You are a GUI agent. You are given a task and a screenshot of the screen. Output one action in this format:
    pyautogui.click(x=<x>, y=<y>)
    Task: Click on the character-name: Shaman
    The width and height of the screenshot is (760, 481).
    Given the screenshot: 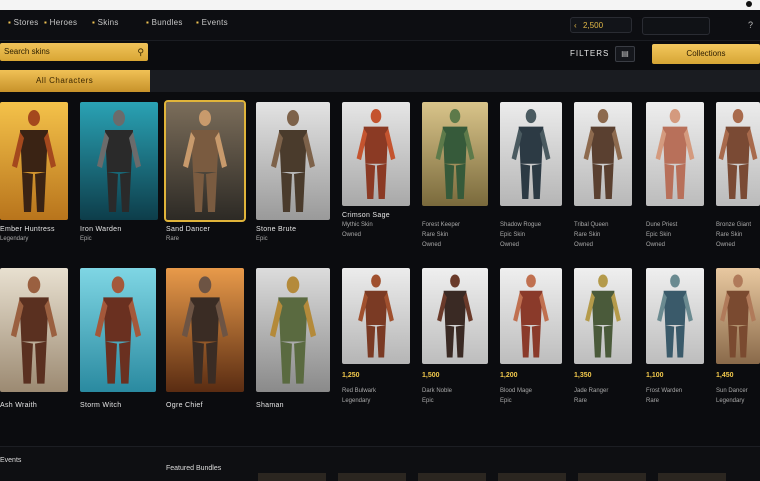 What is the action you would take?
    pyautogui.click(x=270, y=405)
    